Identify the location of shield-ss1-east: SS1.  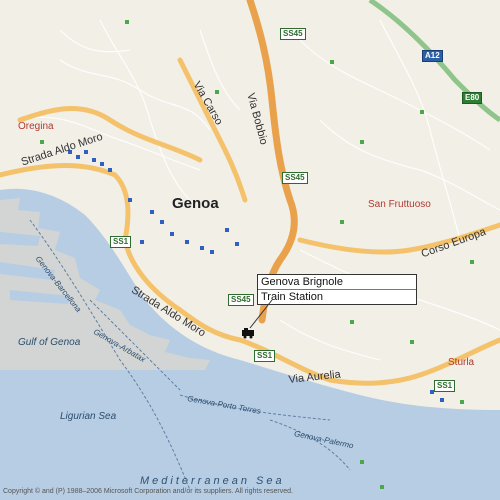
(445, 386).